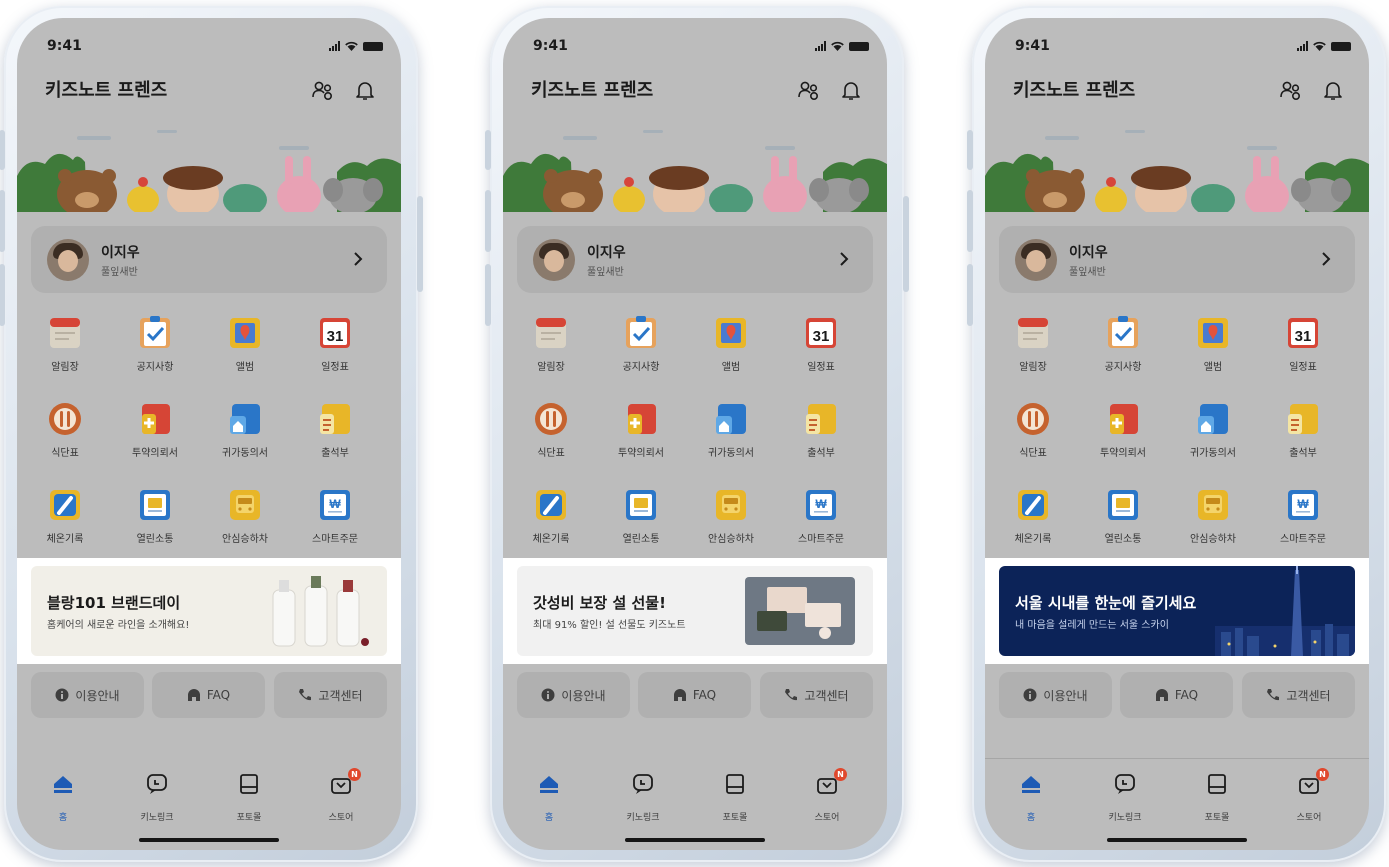 This screenshot has width=1389, height=867. I want to click on phone-volume-down, so click(488, 295).